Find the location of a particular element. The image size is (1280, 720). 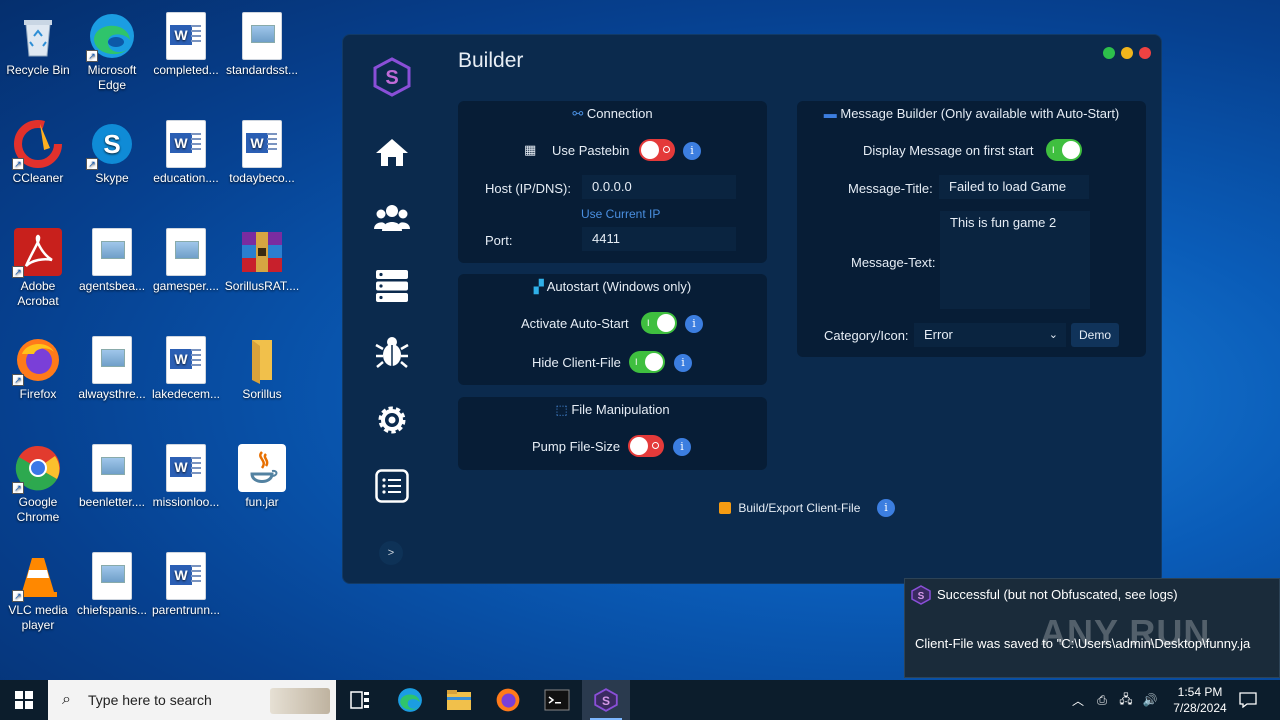

pump-info-icon: i is located at coordinates (682, 447).